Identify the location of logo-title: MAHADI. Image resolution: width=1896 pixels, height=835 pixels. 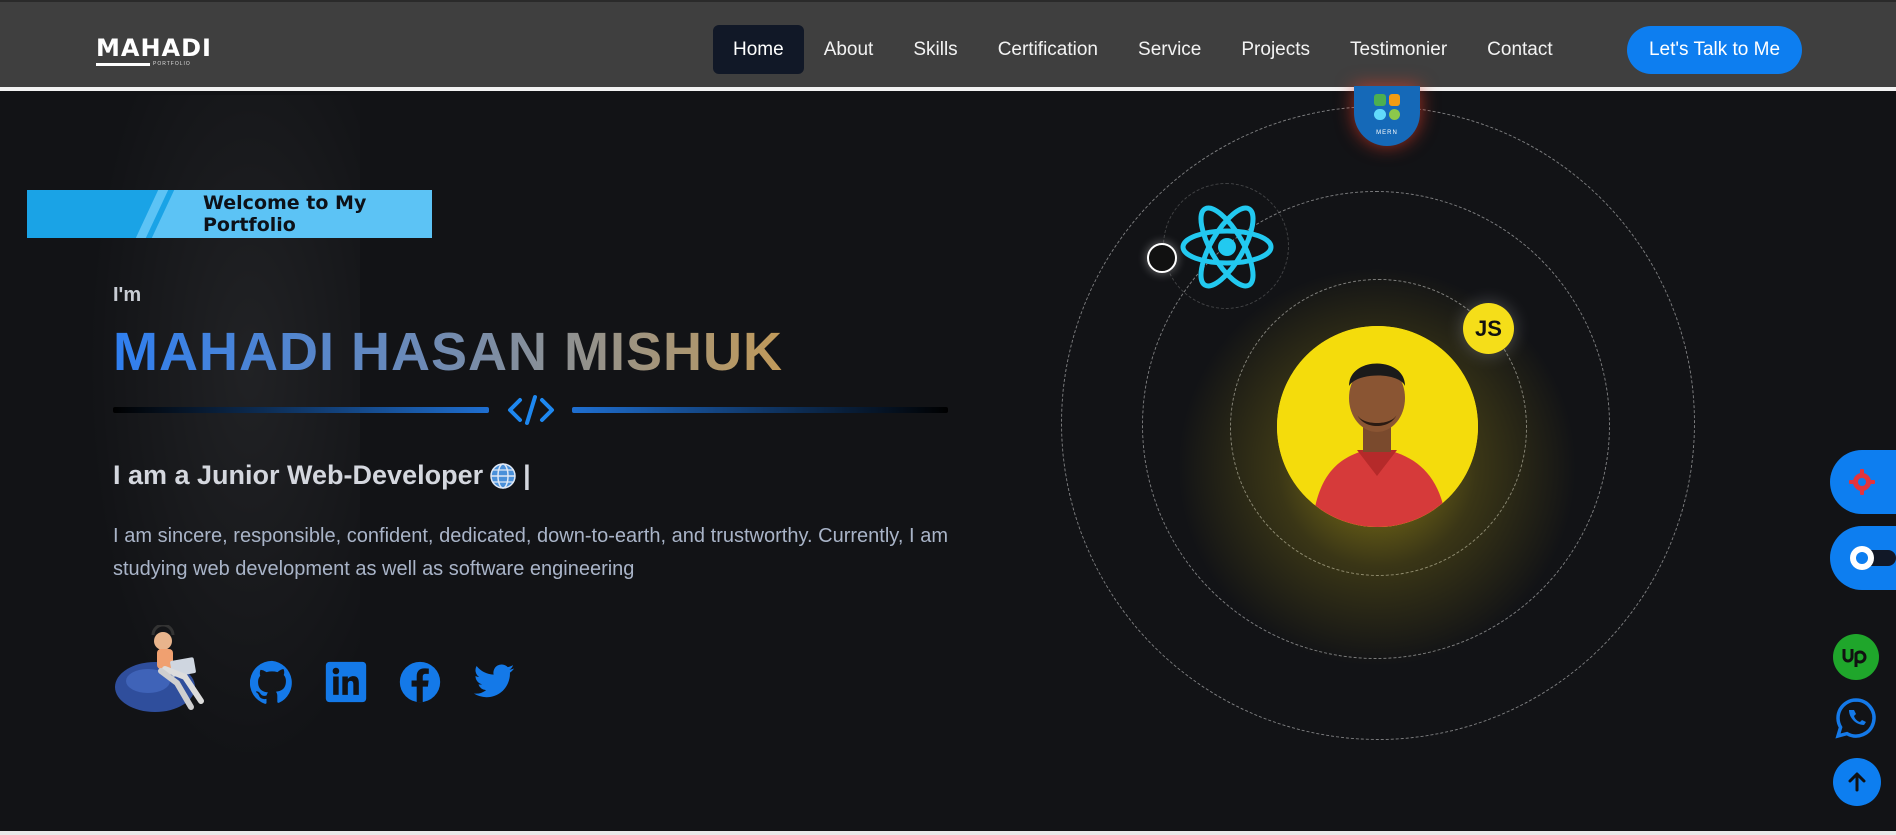
(154, 48).